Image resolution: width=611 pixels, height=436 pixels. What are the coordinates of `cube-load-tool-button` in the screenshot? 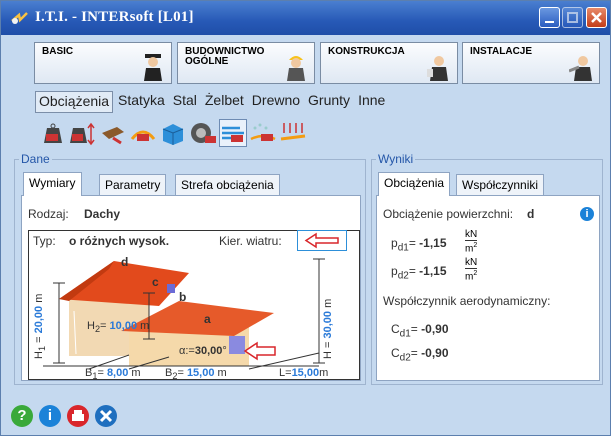 It's located at (173, 133).